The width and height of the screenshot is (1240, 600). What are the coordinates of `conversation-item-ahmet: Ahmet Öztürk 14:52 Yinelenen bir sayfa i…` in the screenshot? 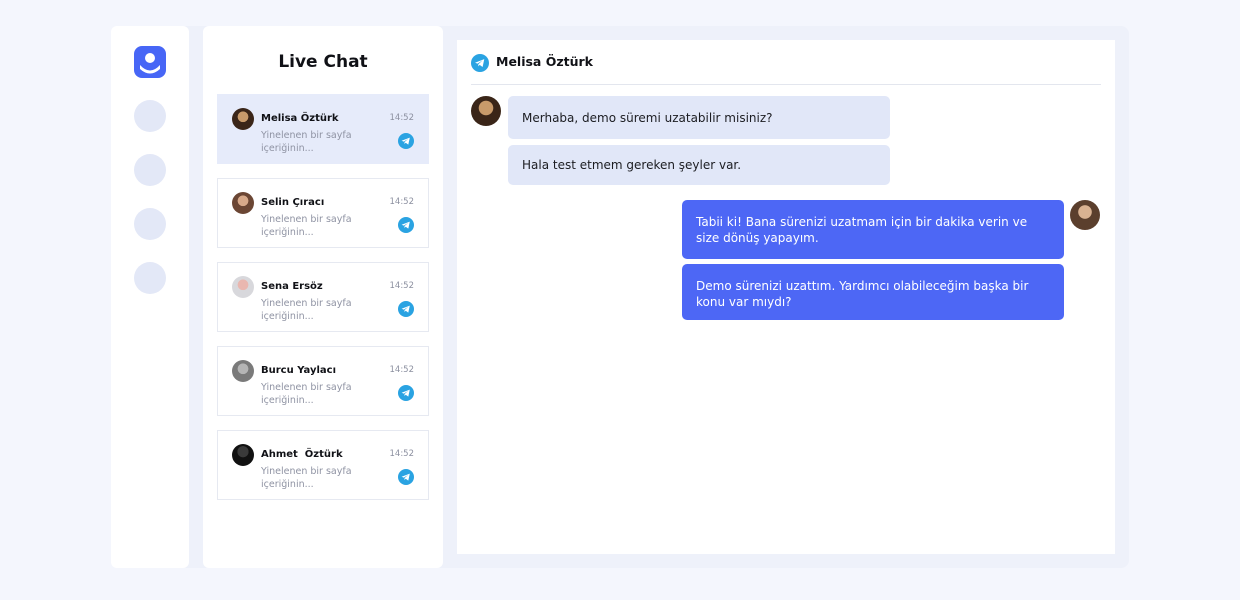 It's located at (323, 465).